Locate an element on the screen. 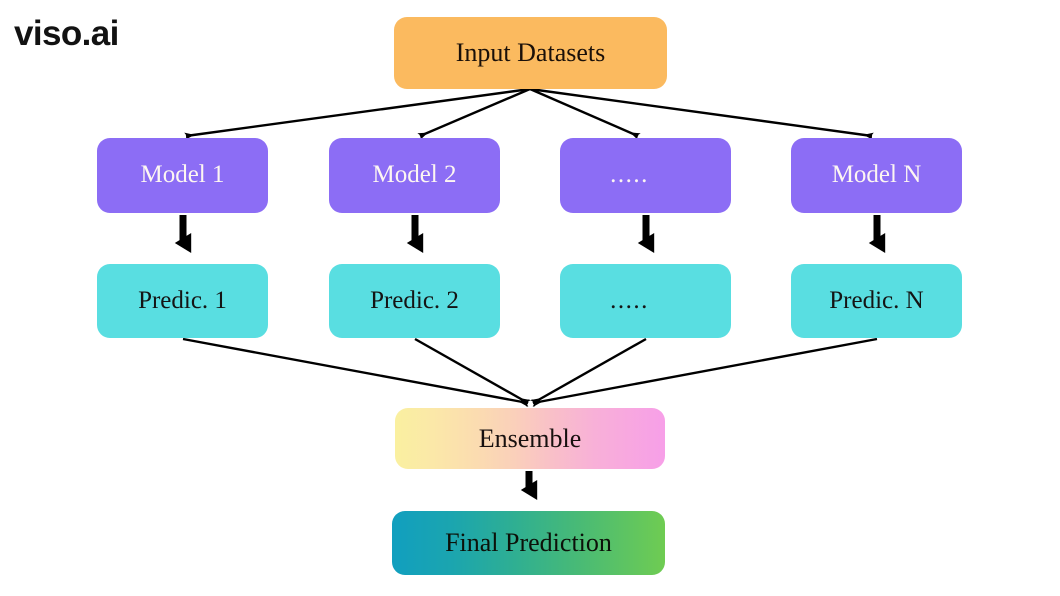 Image resolution: width=1060 pixels, height=596 pixels. node-model-n-label: Model N is located at coordinates (876, 175).